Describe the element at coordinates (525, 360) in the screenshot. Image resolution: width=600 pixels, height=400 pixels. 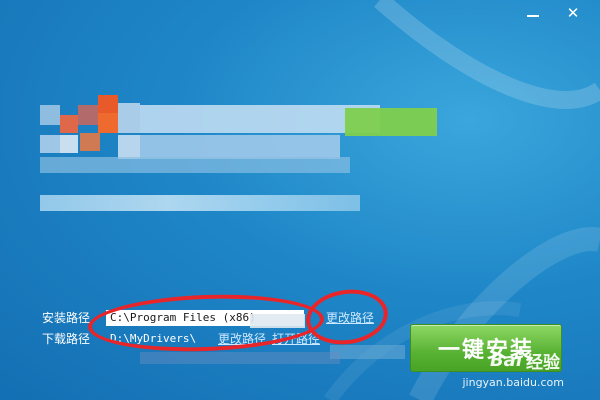
I see `baidu-watermark: Bai 经验` at that location.